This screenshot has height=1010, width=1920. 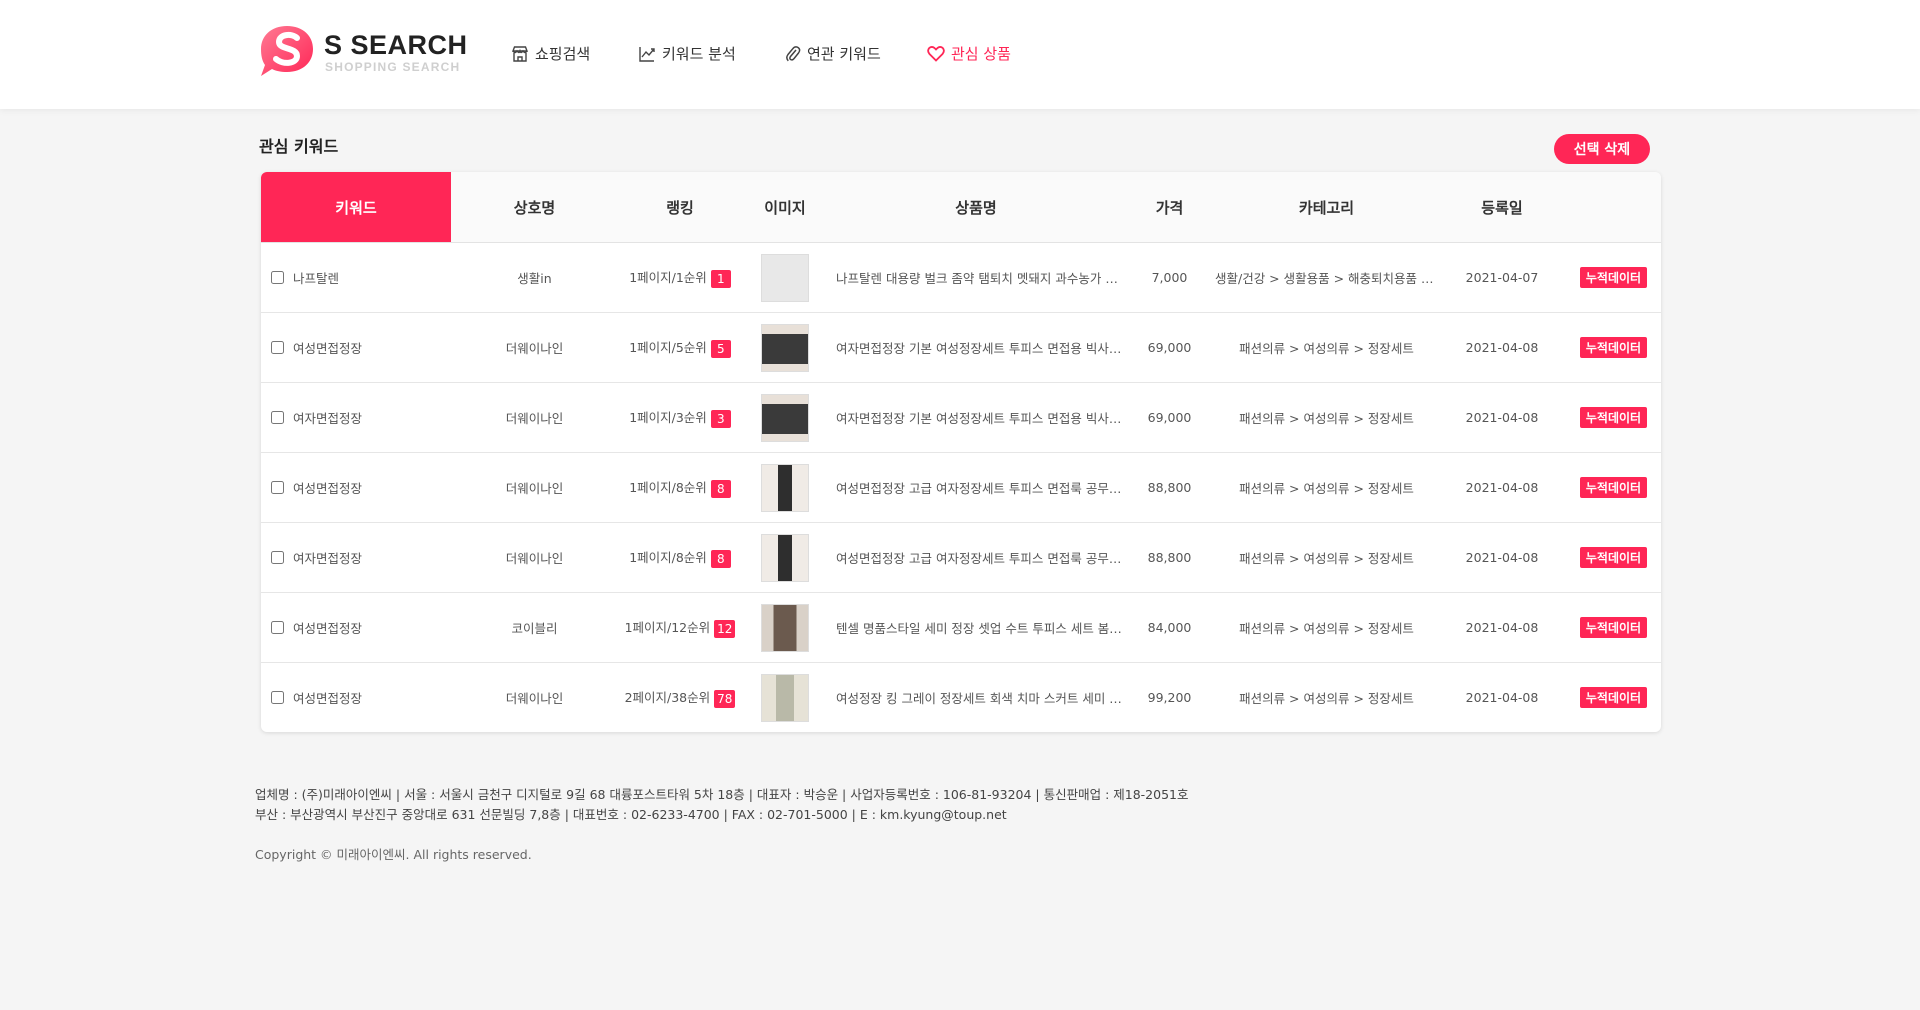 I want to click on rank-cell: 1페이지/8순위 8, so click(x=680, y=557).